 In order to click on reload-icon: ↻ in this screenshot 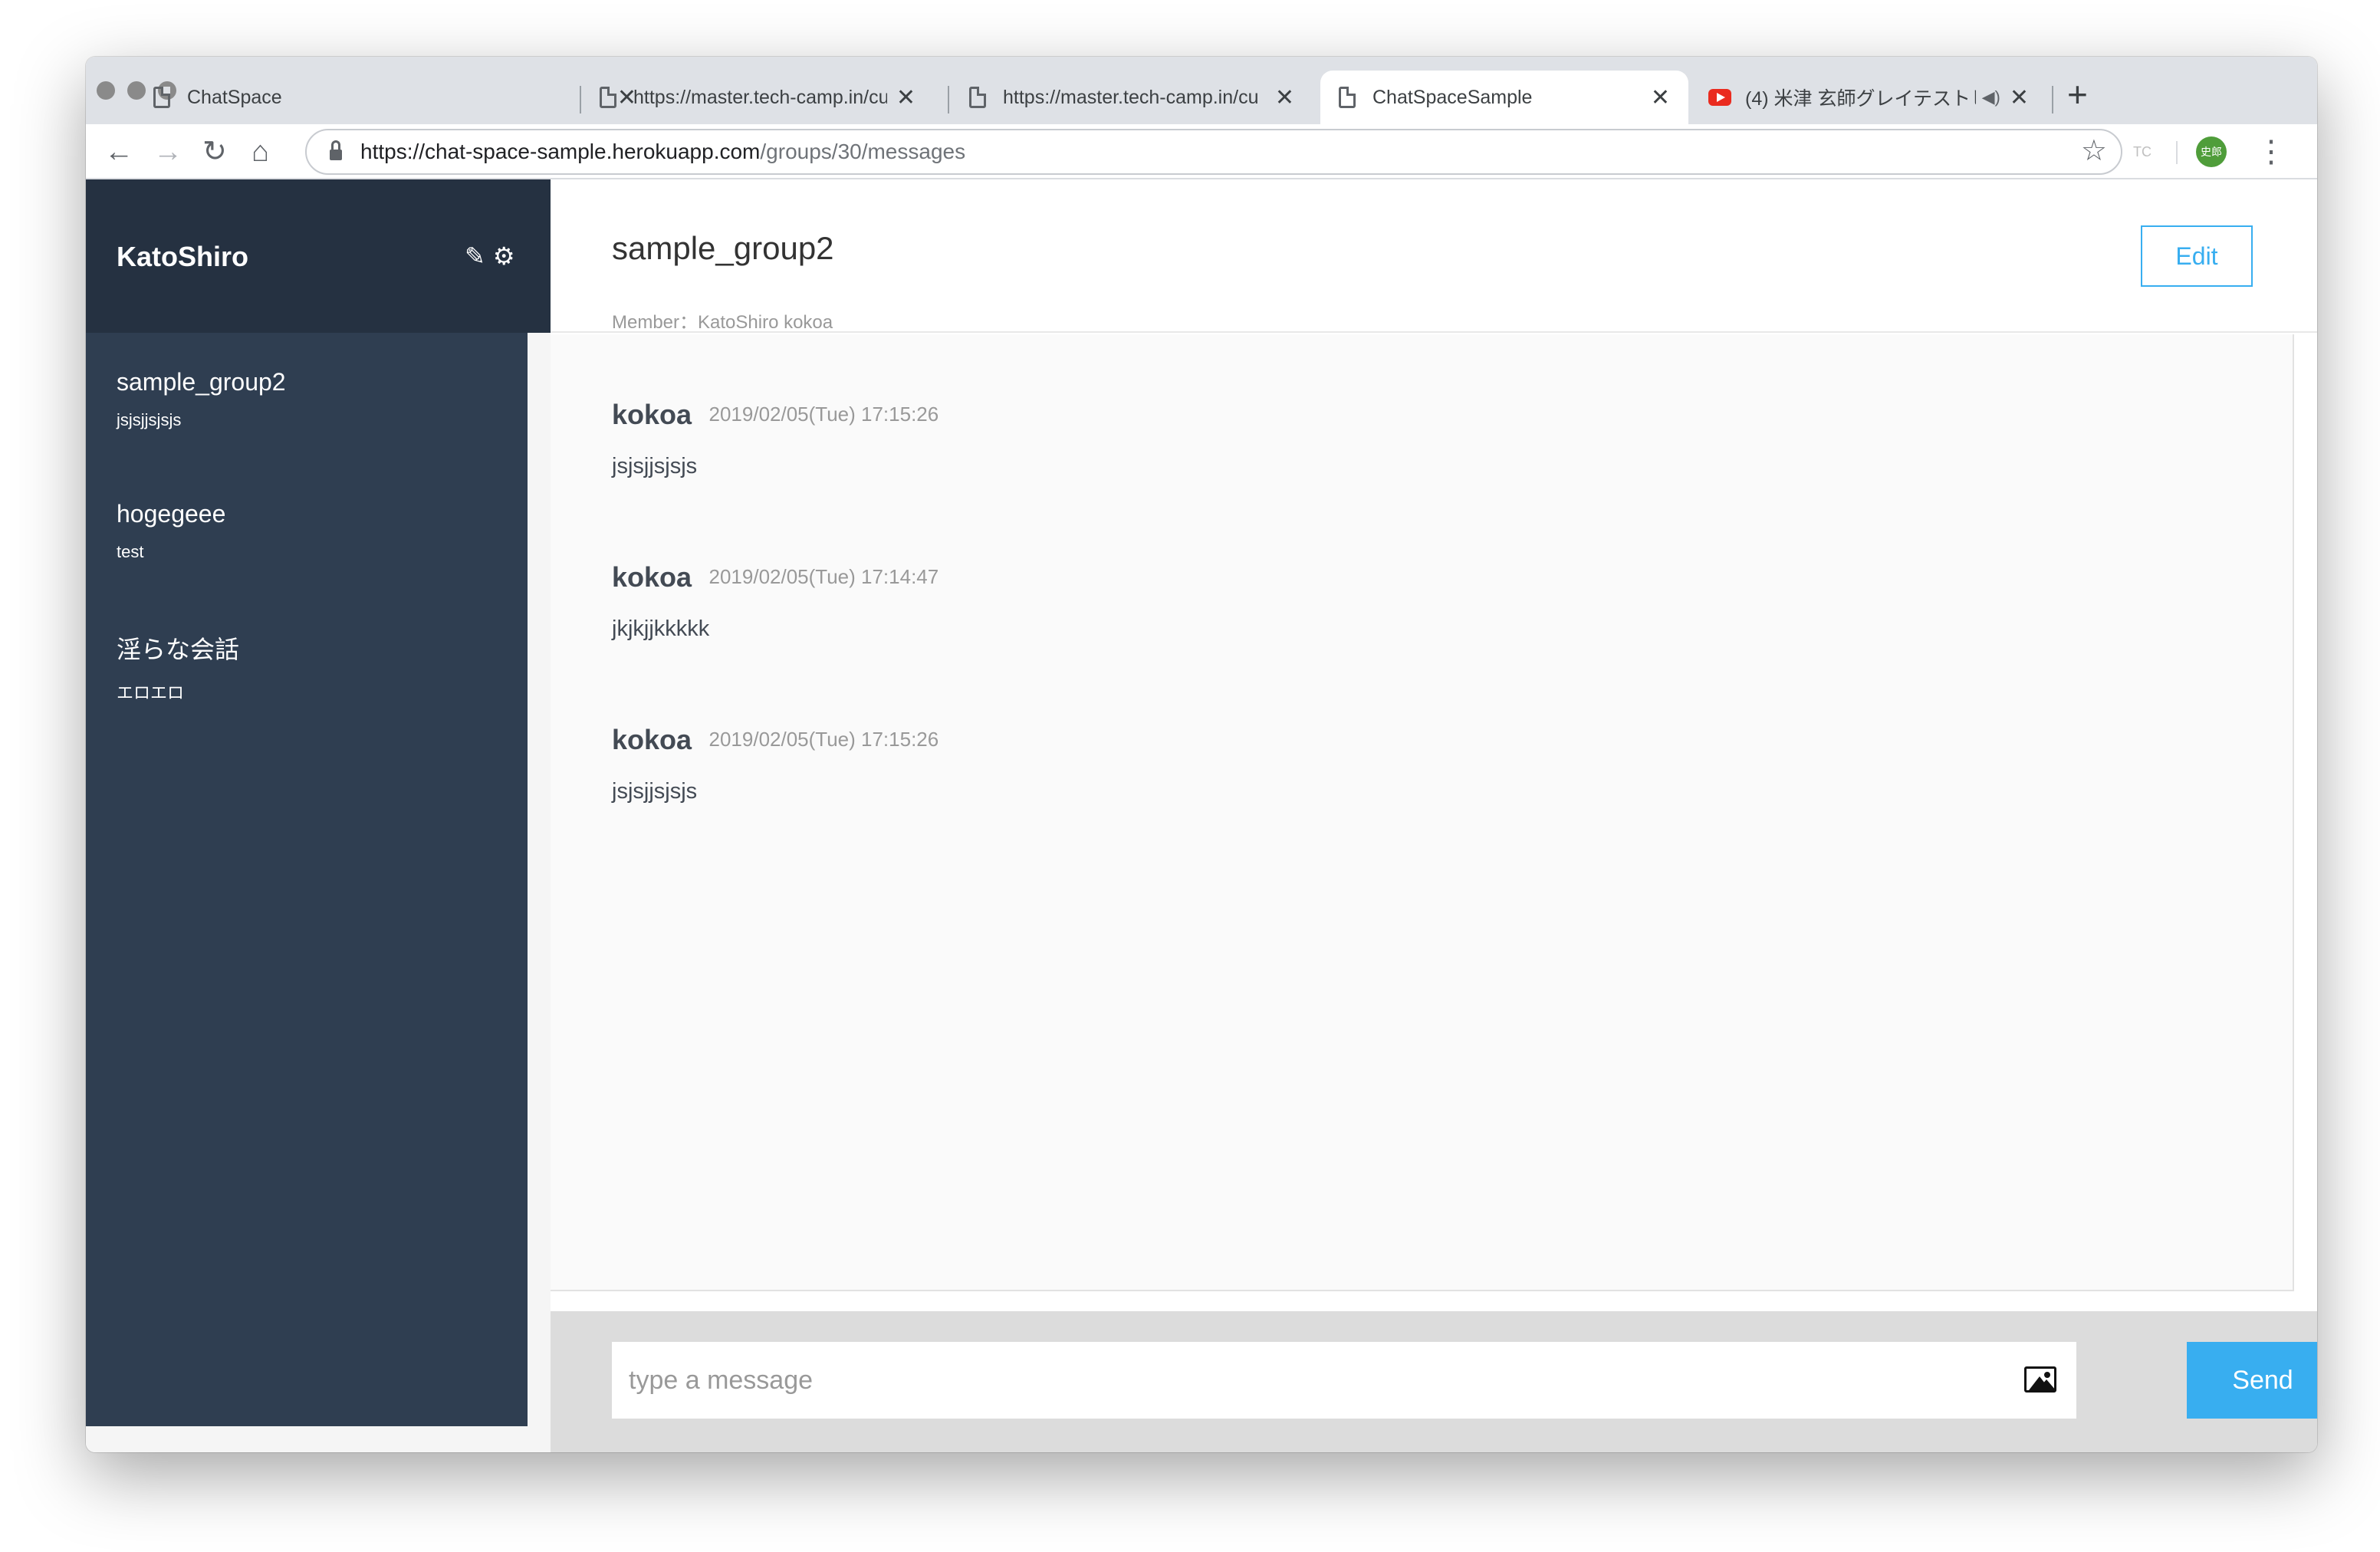, I will do `click(215, 151)`.